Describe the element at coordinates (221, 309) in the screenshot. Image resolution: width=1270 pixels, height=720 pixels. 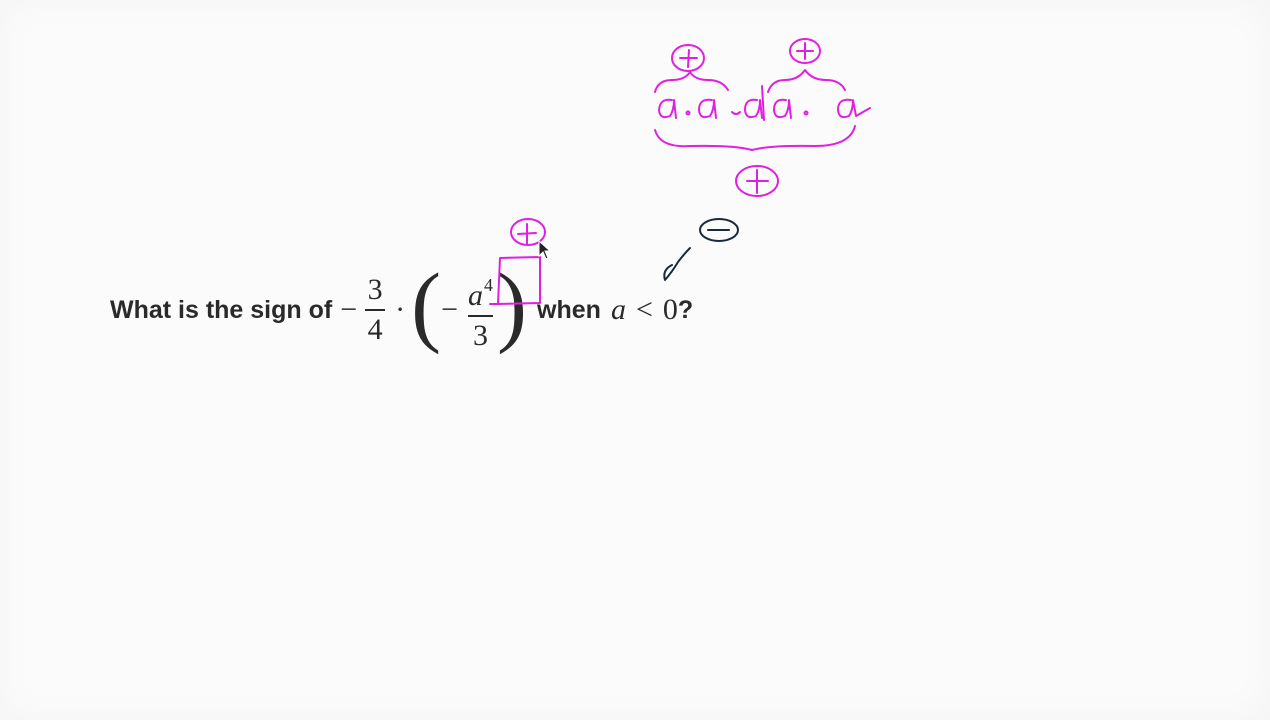
I see `question-prefix: What is the sign of` at that location.